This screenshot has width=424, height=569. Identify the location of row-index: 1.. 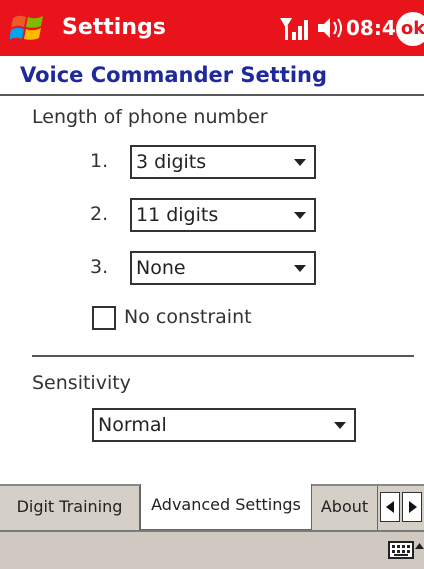
(99, 161).